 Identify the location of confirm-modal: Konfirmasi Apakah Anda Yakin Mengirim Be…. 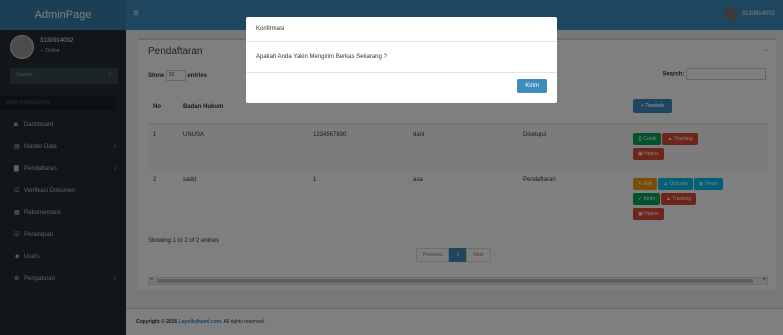
(401, 60).